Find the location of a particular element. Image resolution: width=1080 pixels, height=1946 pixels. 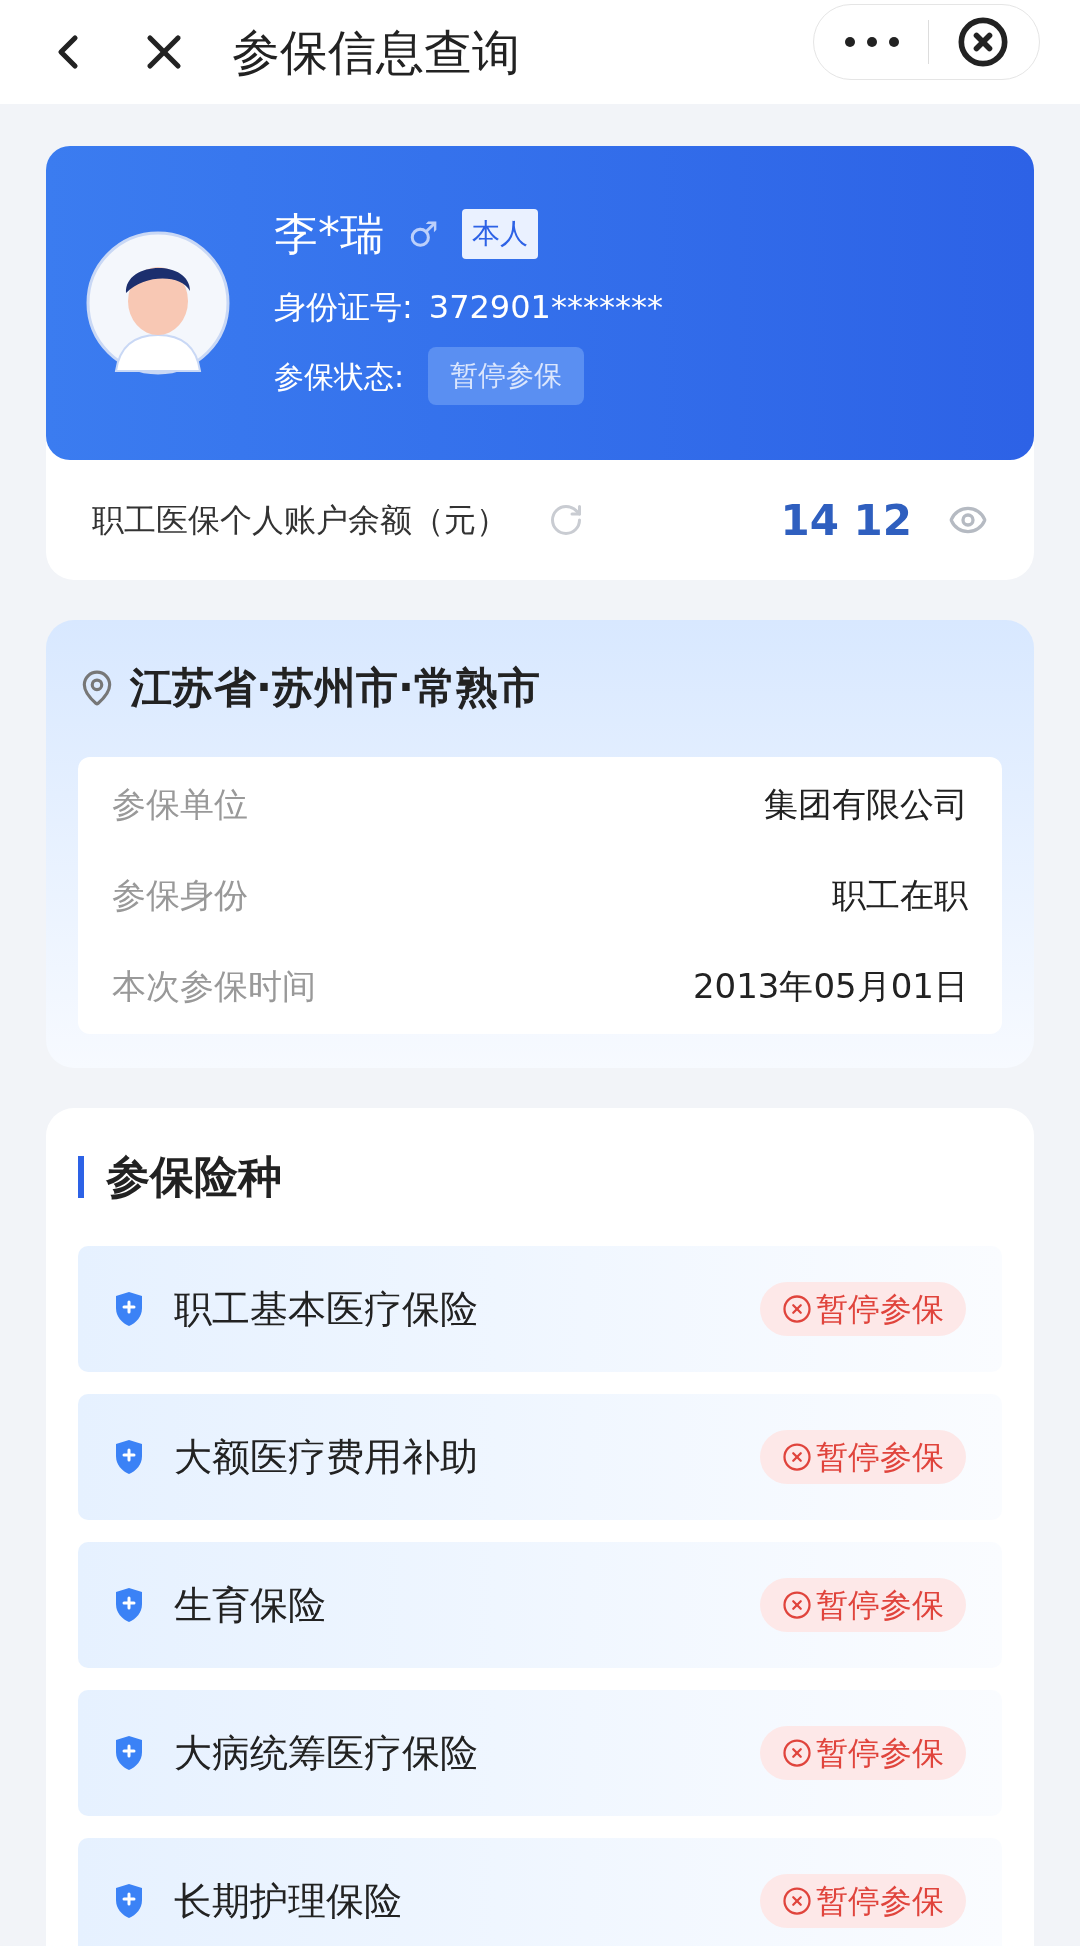

detail-label: 参保身份 is located at coordinates (180, 895).